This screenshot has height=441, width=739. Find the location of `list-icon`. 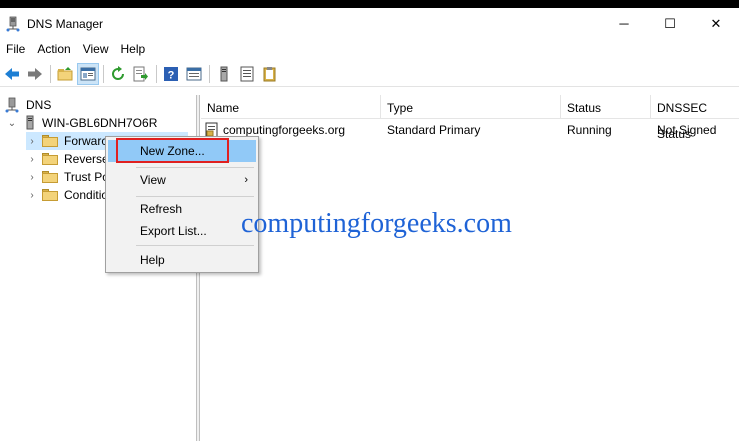

list-icon is located at coordinates (247, 74).